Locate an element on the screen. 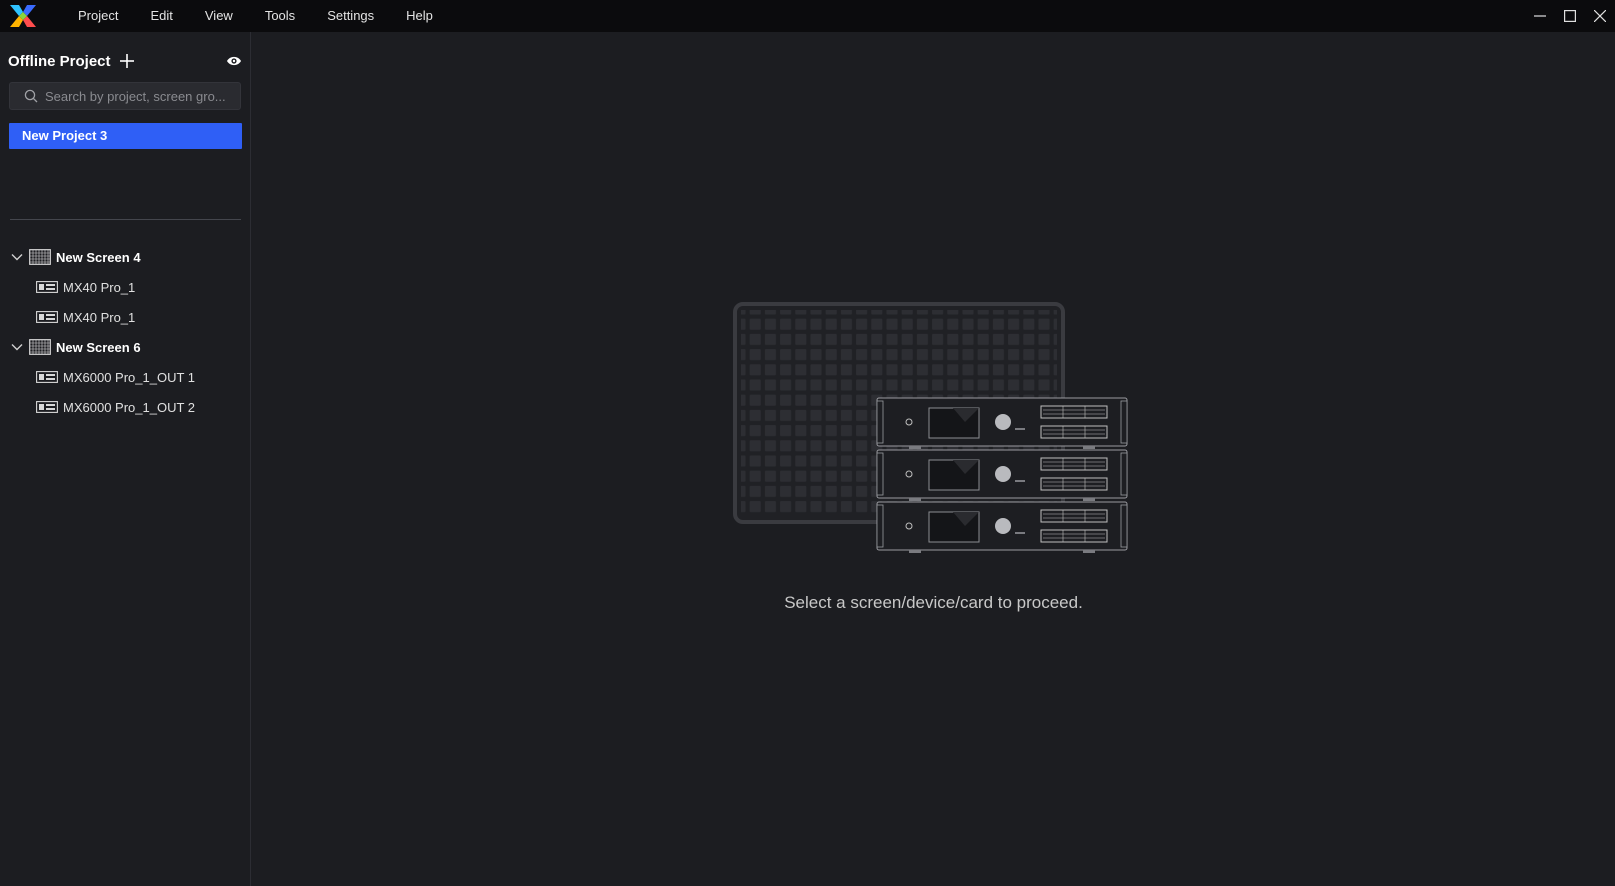 Image resolution: width=1615 pixels, height=886 pixels. menu-bar: Project Edit View Tools Settings Help is located at coordinates (254, 16).